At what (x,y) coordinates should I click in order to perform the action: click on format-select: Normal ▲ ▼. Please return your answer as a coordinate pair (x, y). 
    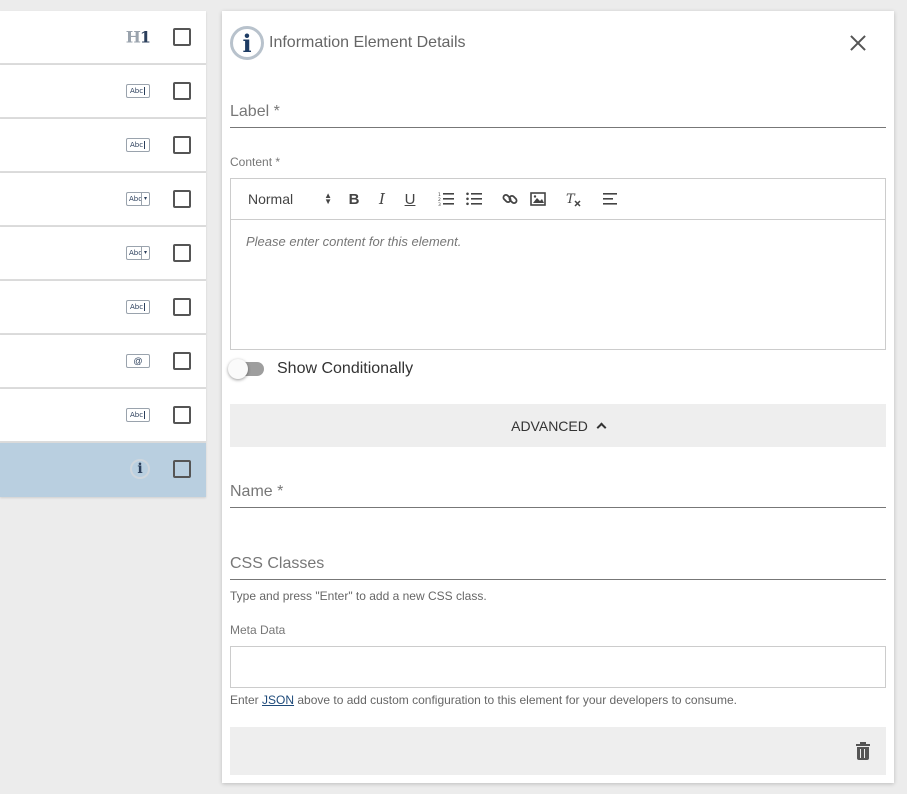
    Looking at the image, I should click on (290, 199).